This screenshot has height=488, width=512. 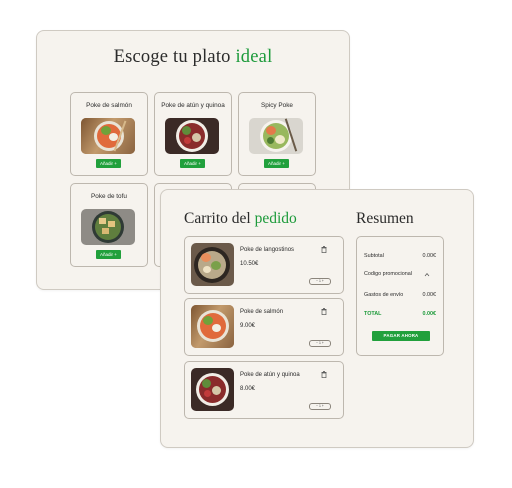 I want to click on shipping-label: Gastos de envío, so click(x=384, y=295).